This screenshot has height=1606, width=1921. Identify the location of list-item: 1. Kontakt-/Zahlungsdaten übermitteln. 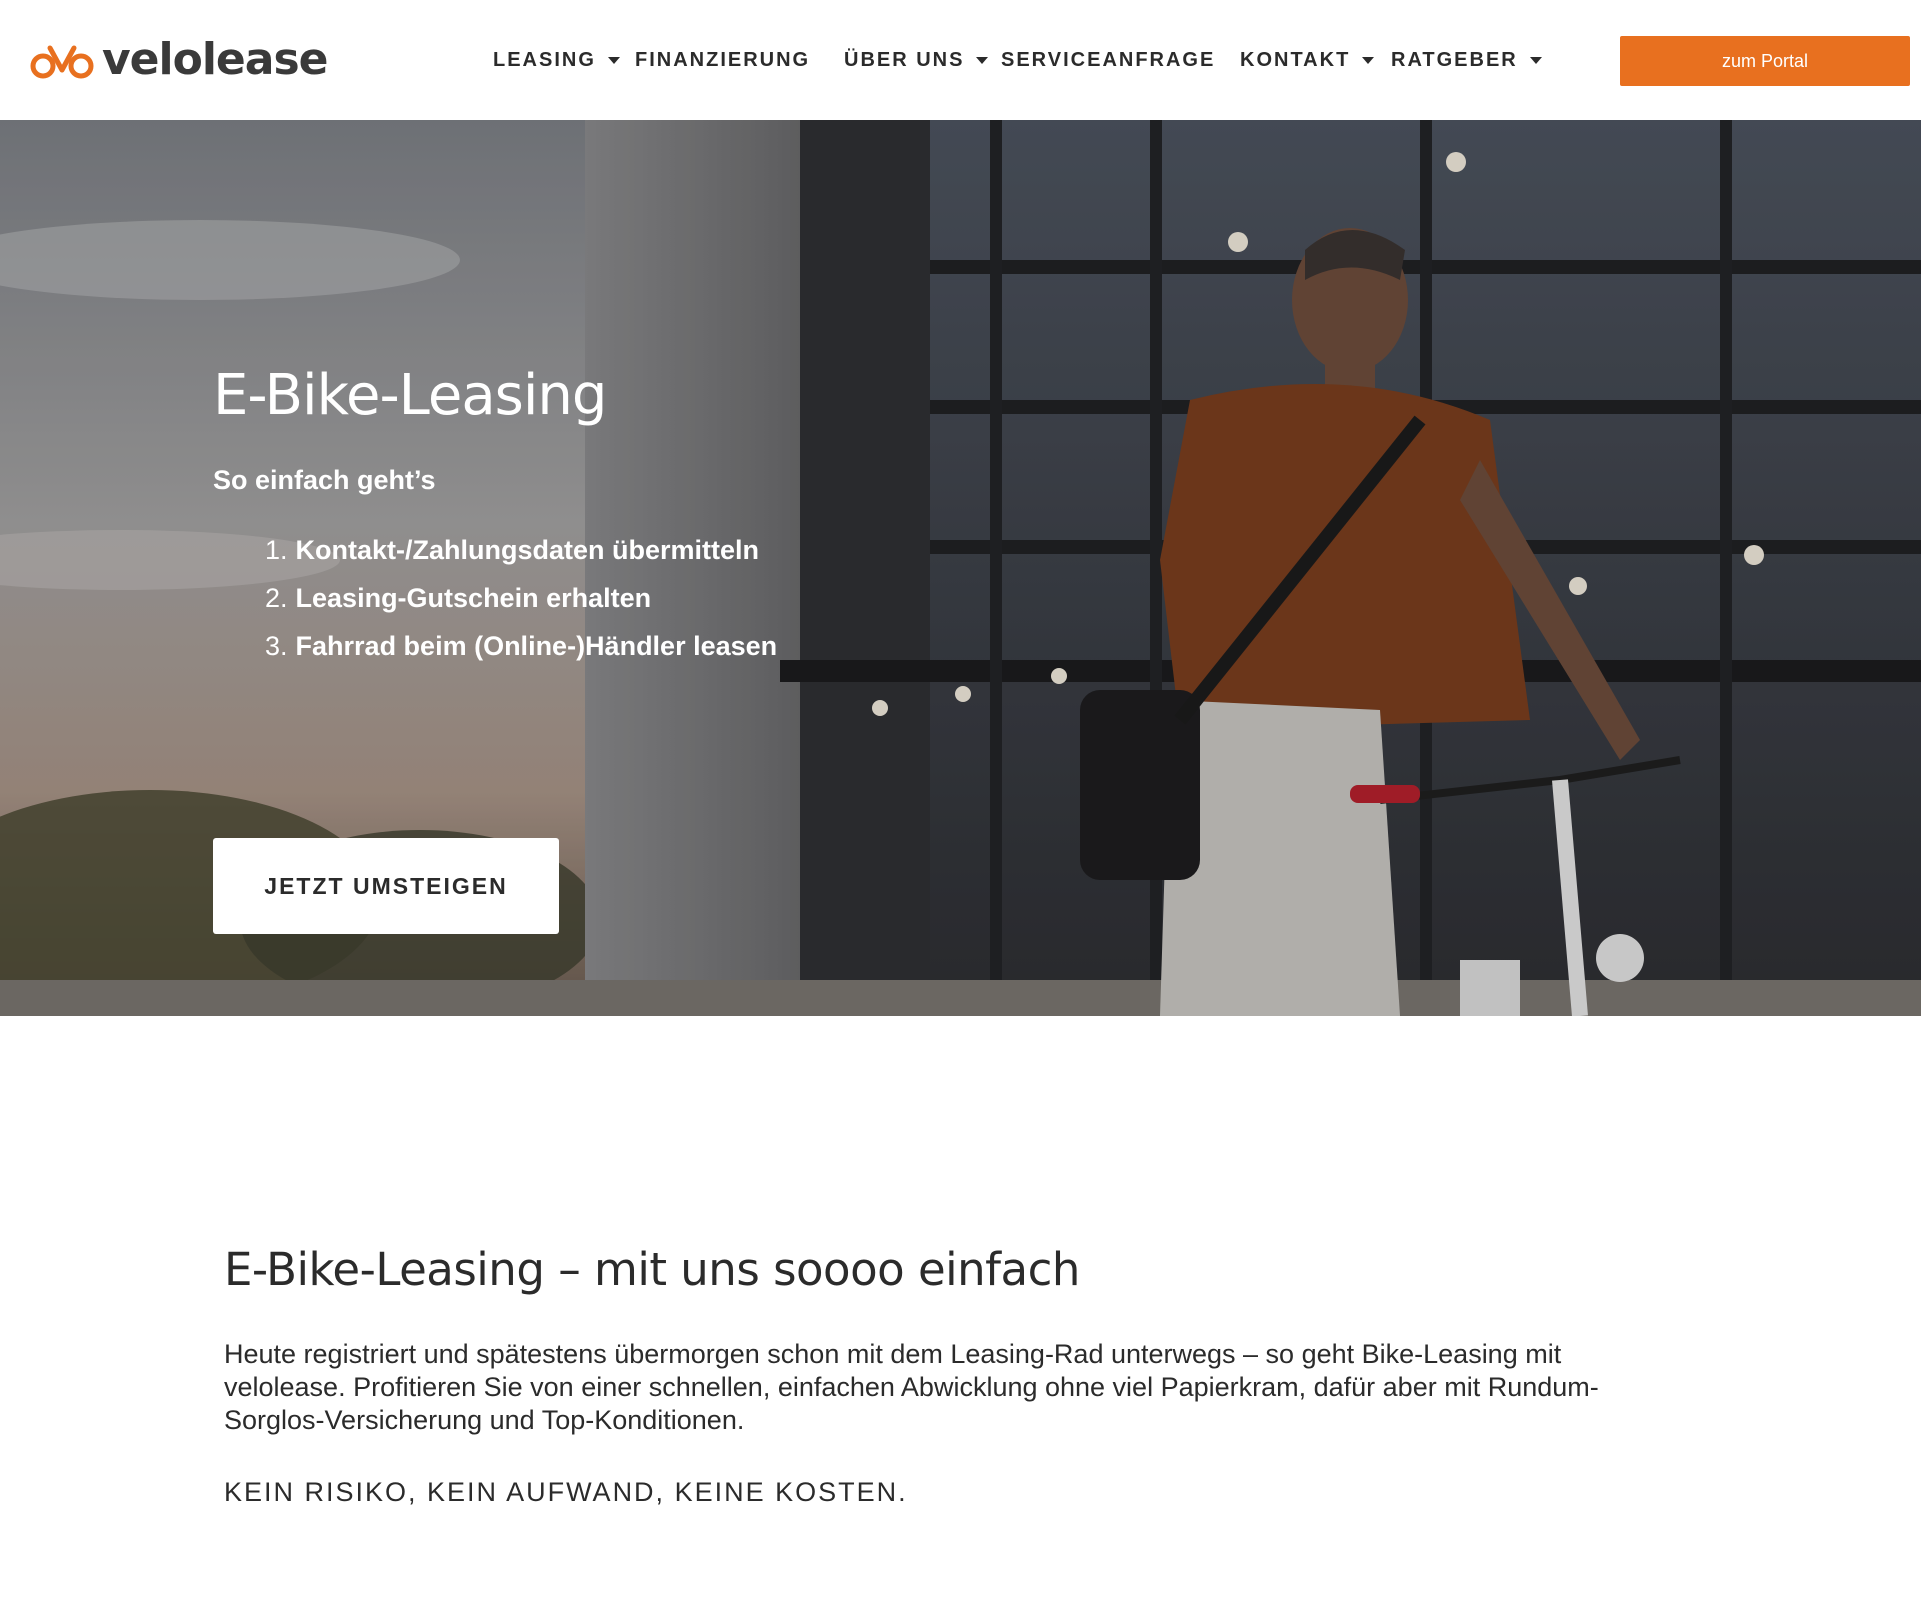
(521, 550).